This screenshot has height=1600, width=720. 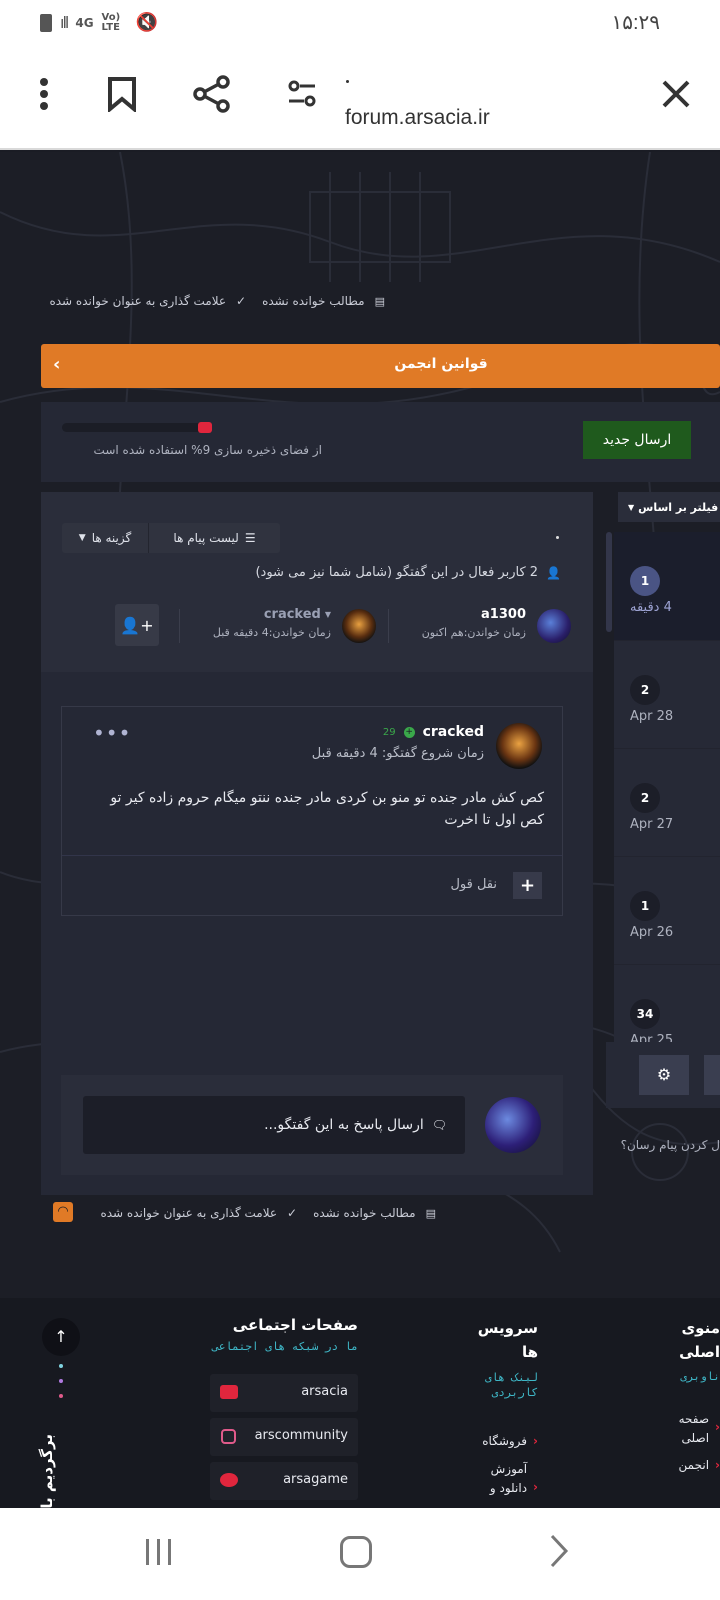 I want to click on plus-icon: +, so click(x=527, y=885).